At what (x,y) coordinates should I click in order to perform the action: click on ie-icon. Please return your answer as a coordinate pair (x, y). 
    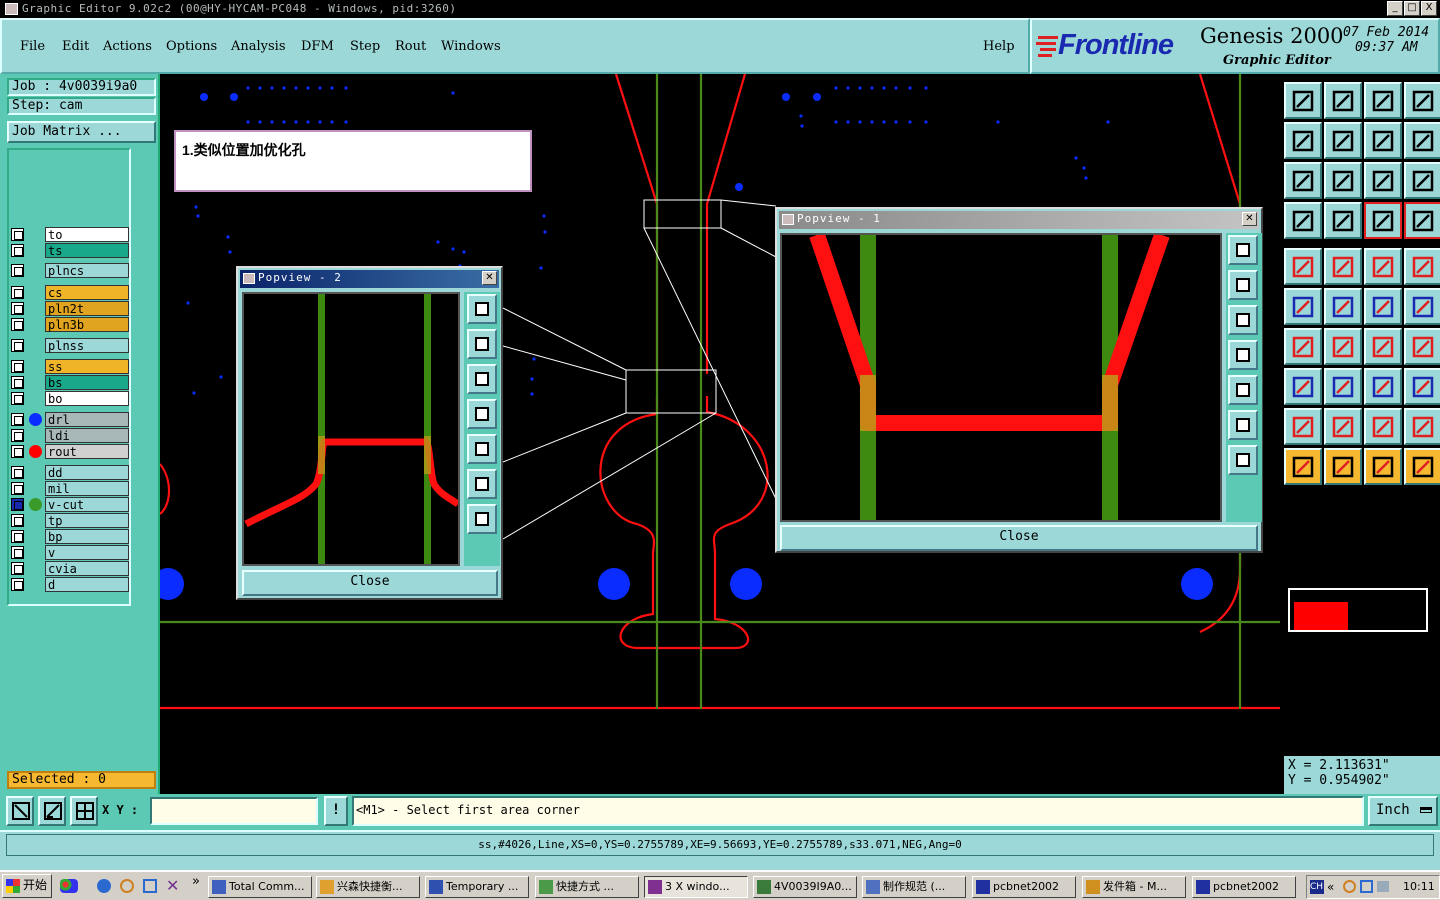
    Looking at the image, I should click on (104, 886).